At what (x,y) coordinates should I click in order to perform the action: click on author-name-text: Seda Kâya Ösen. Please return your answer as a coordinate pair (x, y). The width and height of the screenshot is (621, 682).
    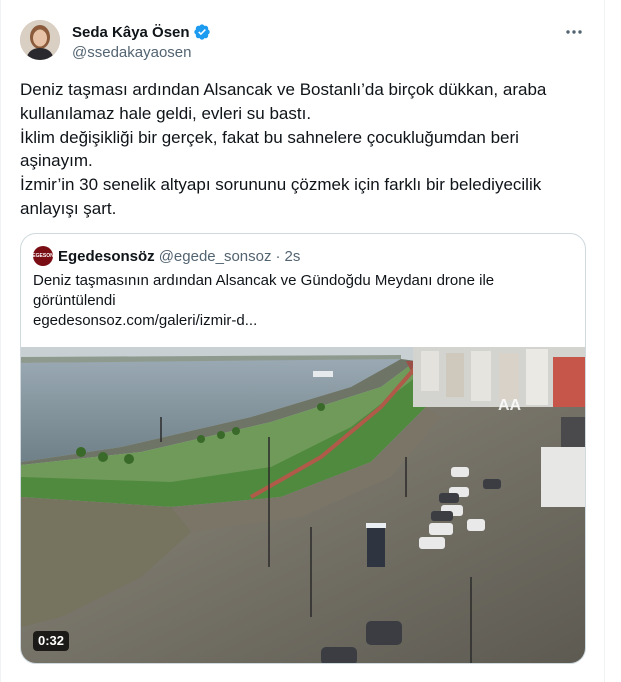
    Looking at the image, I should click on (131, 32).